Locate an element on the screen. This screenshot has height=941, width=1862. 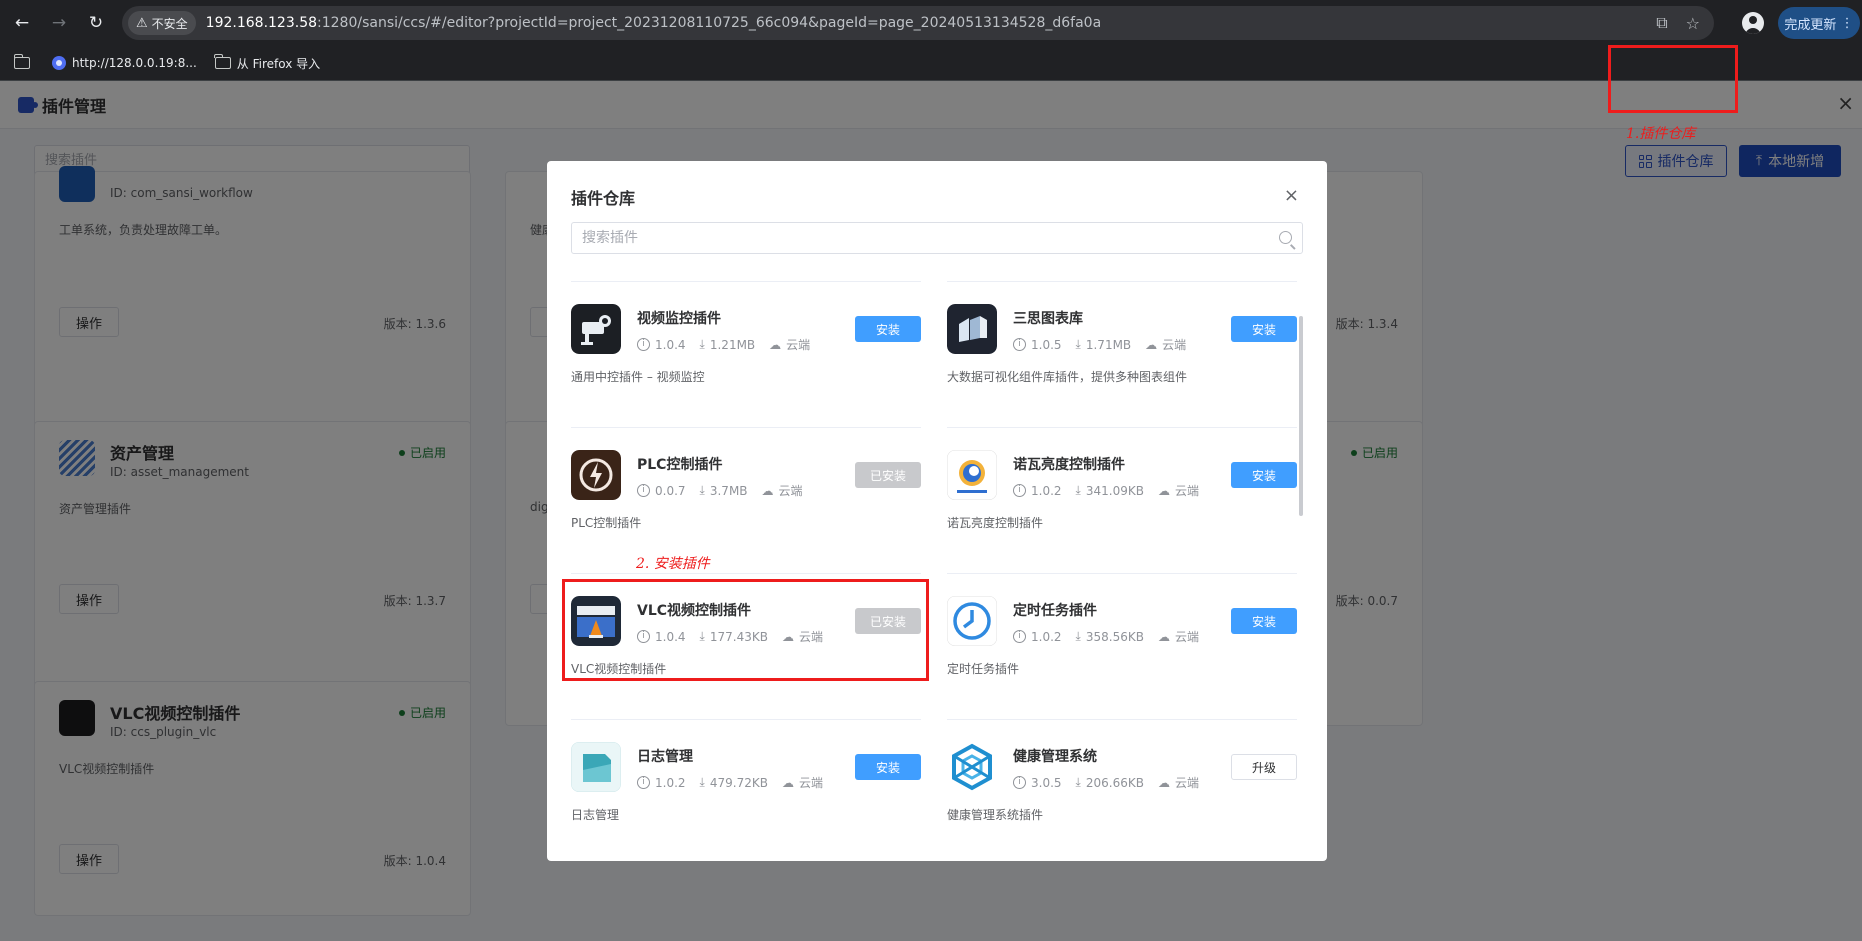
plugin-size: 358.56KB is located at coordinates (1114, 636).